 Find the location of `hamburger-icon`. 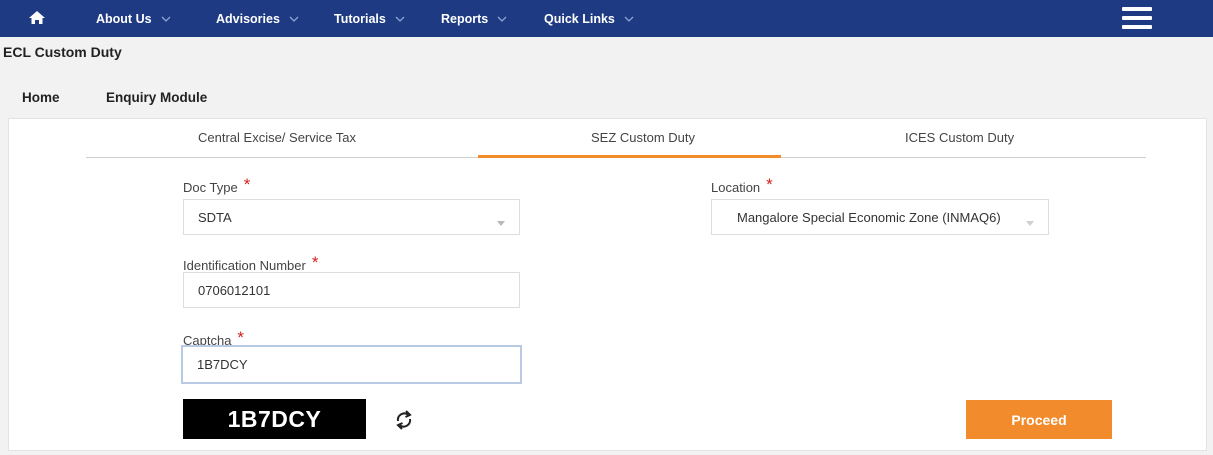

hamburger-icon is located at coordinates (1137, 18).